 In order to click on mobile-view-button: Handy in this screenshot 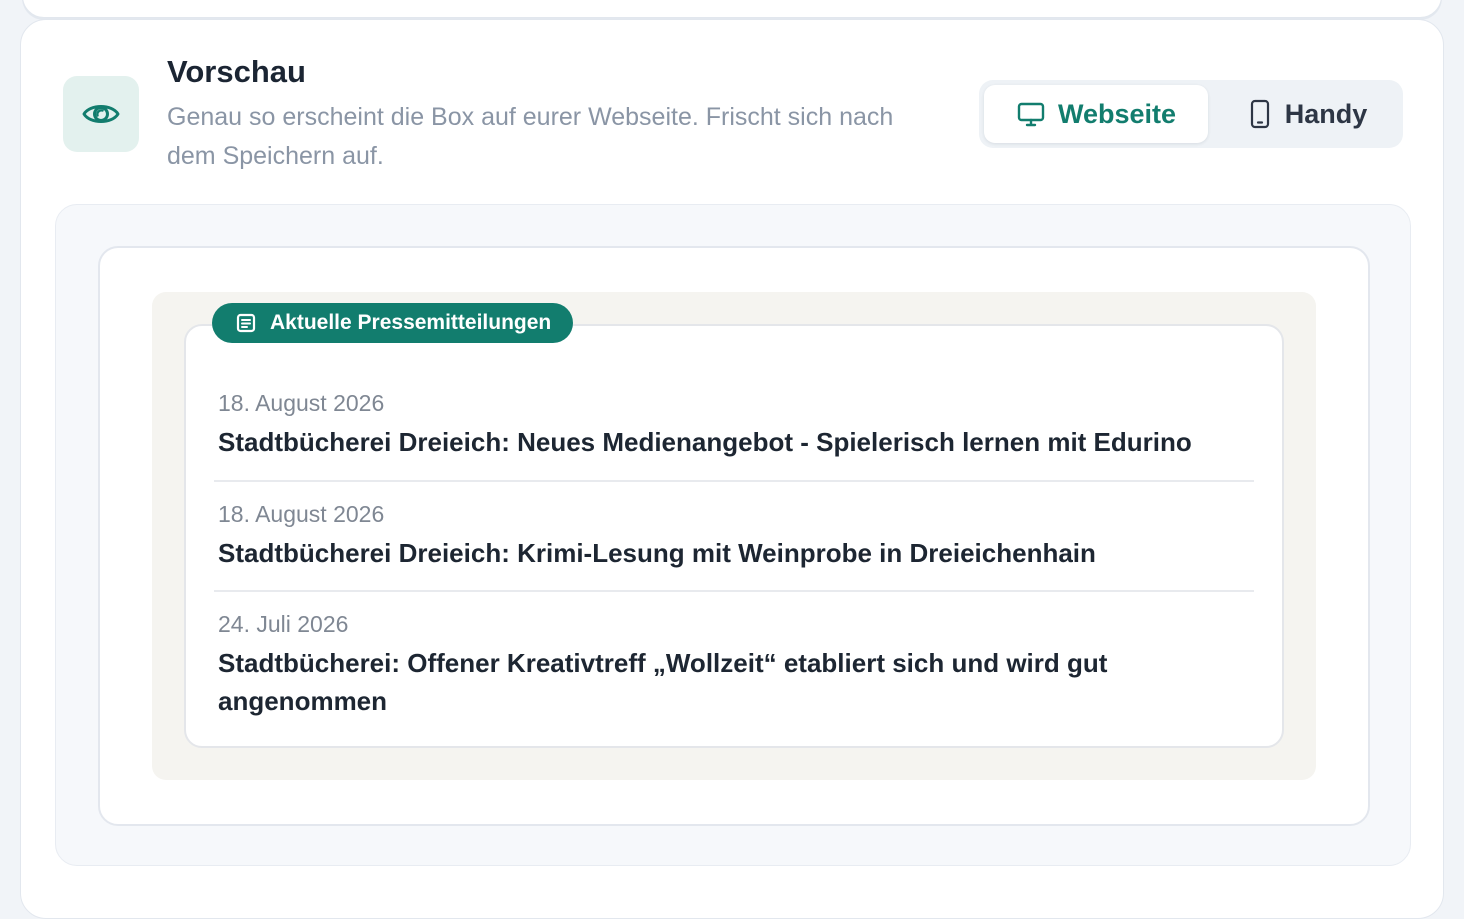, I will do `click(1307, 114)`.